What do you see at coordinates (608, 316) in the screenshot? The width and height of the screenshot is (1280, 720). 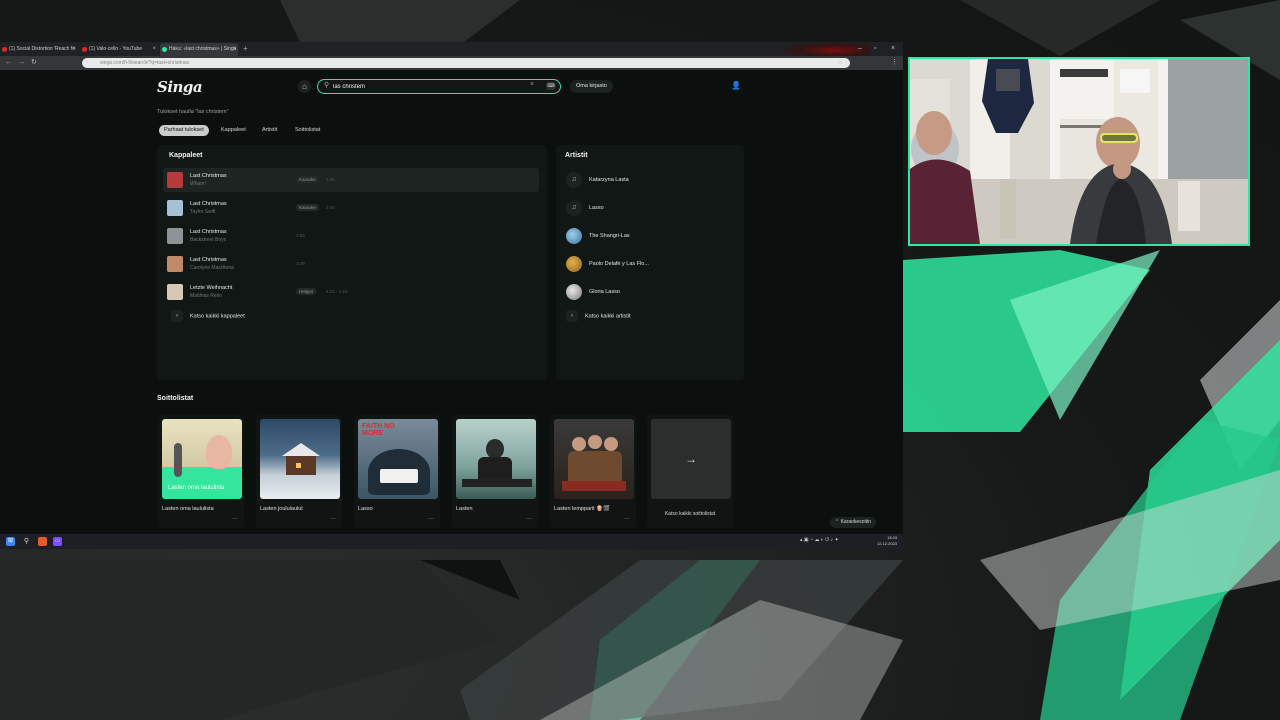 I see `see-all-artists-label: Katso kaikki artistit` at bounding box center [608, 316].